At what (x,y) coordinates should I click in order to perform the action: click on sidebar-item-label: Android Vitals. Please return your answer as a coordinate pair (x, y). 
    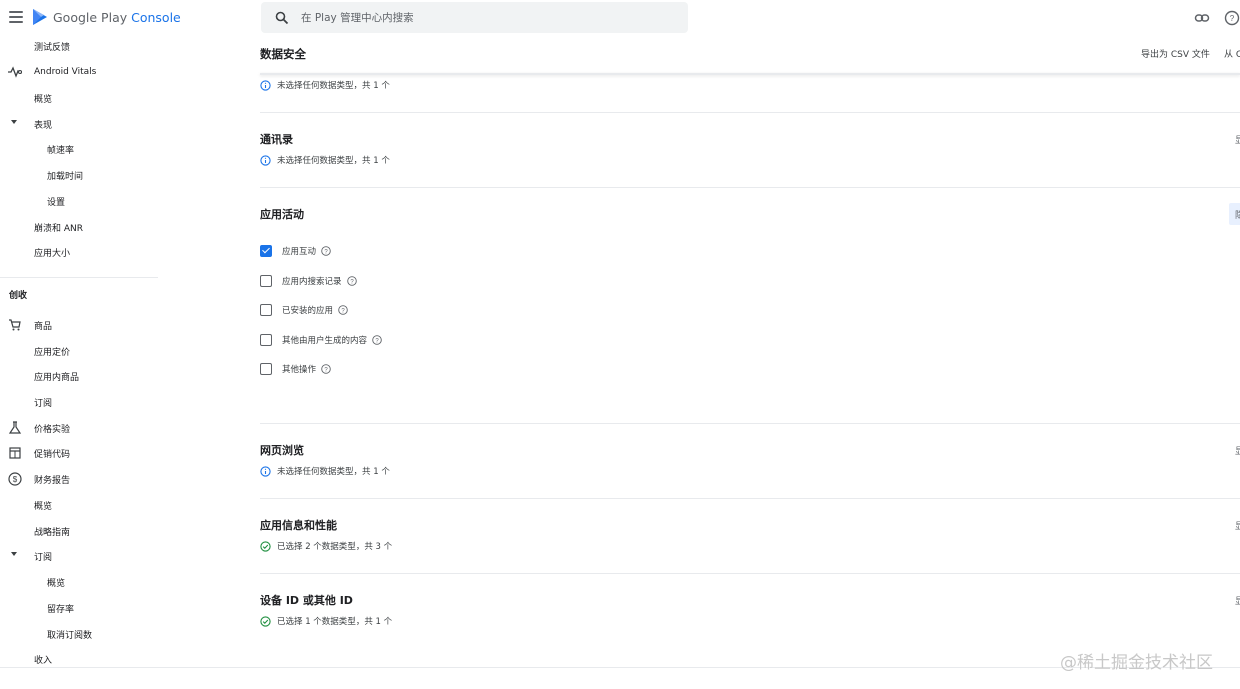
    Looking at the image, I should click on (65, 72).